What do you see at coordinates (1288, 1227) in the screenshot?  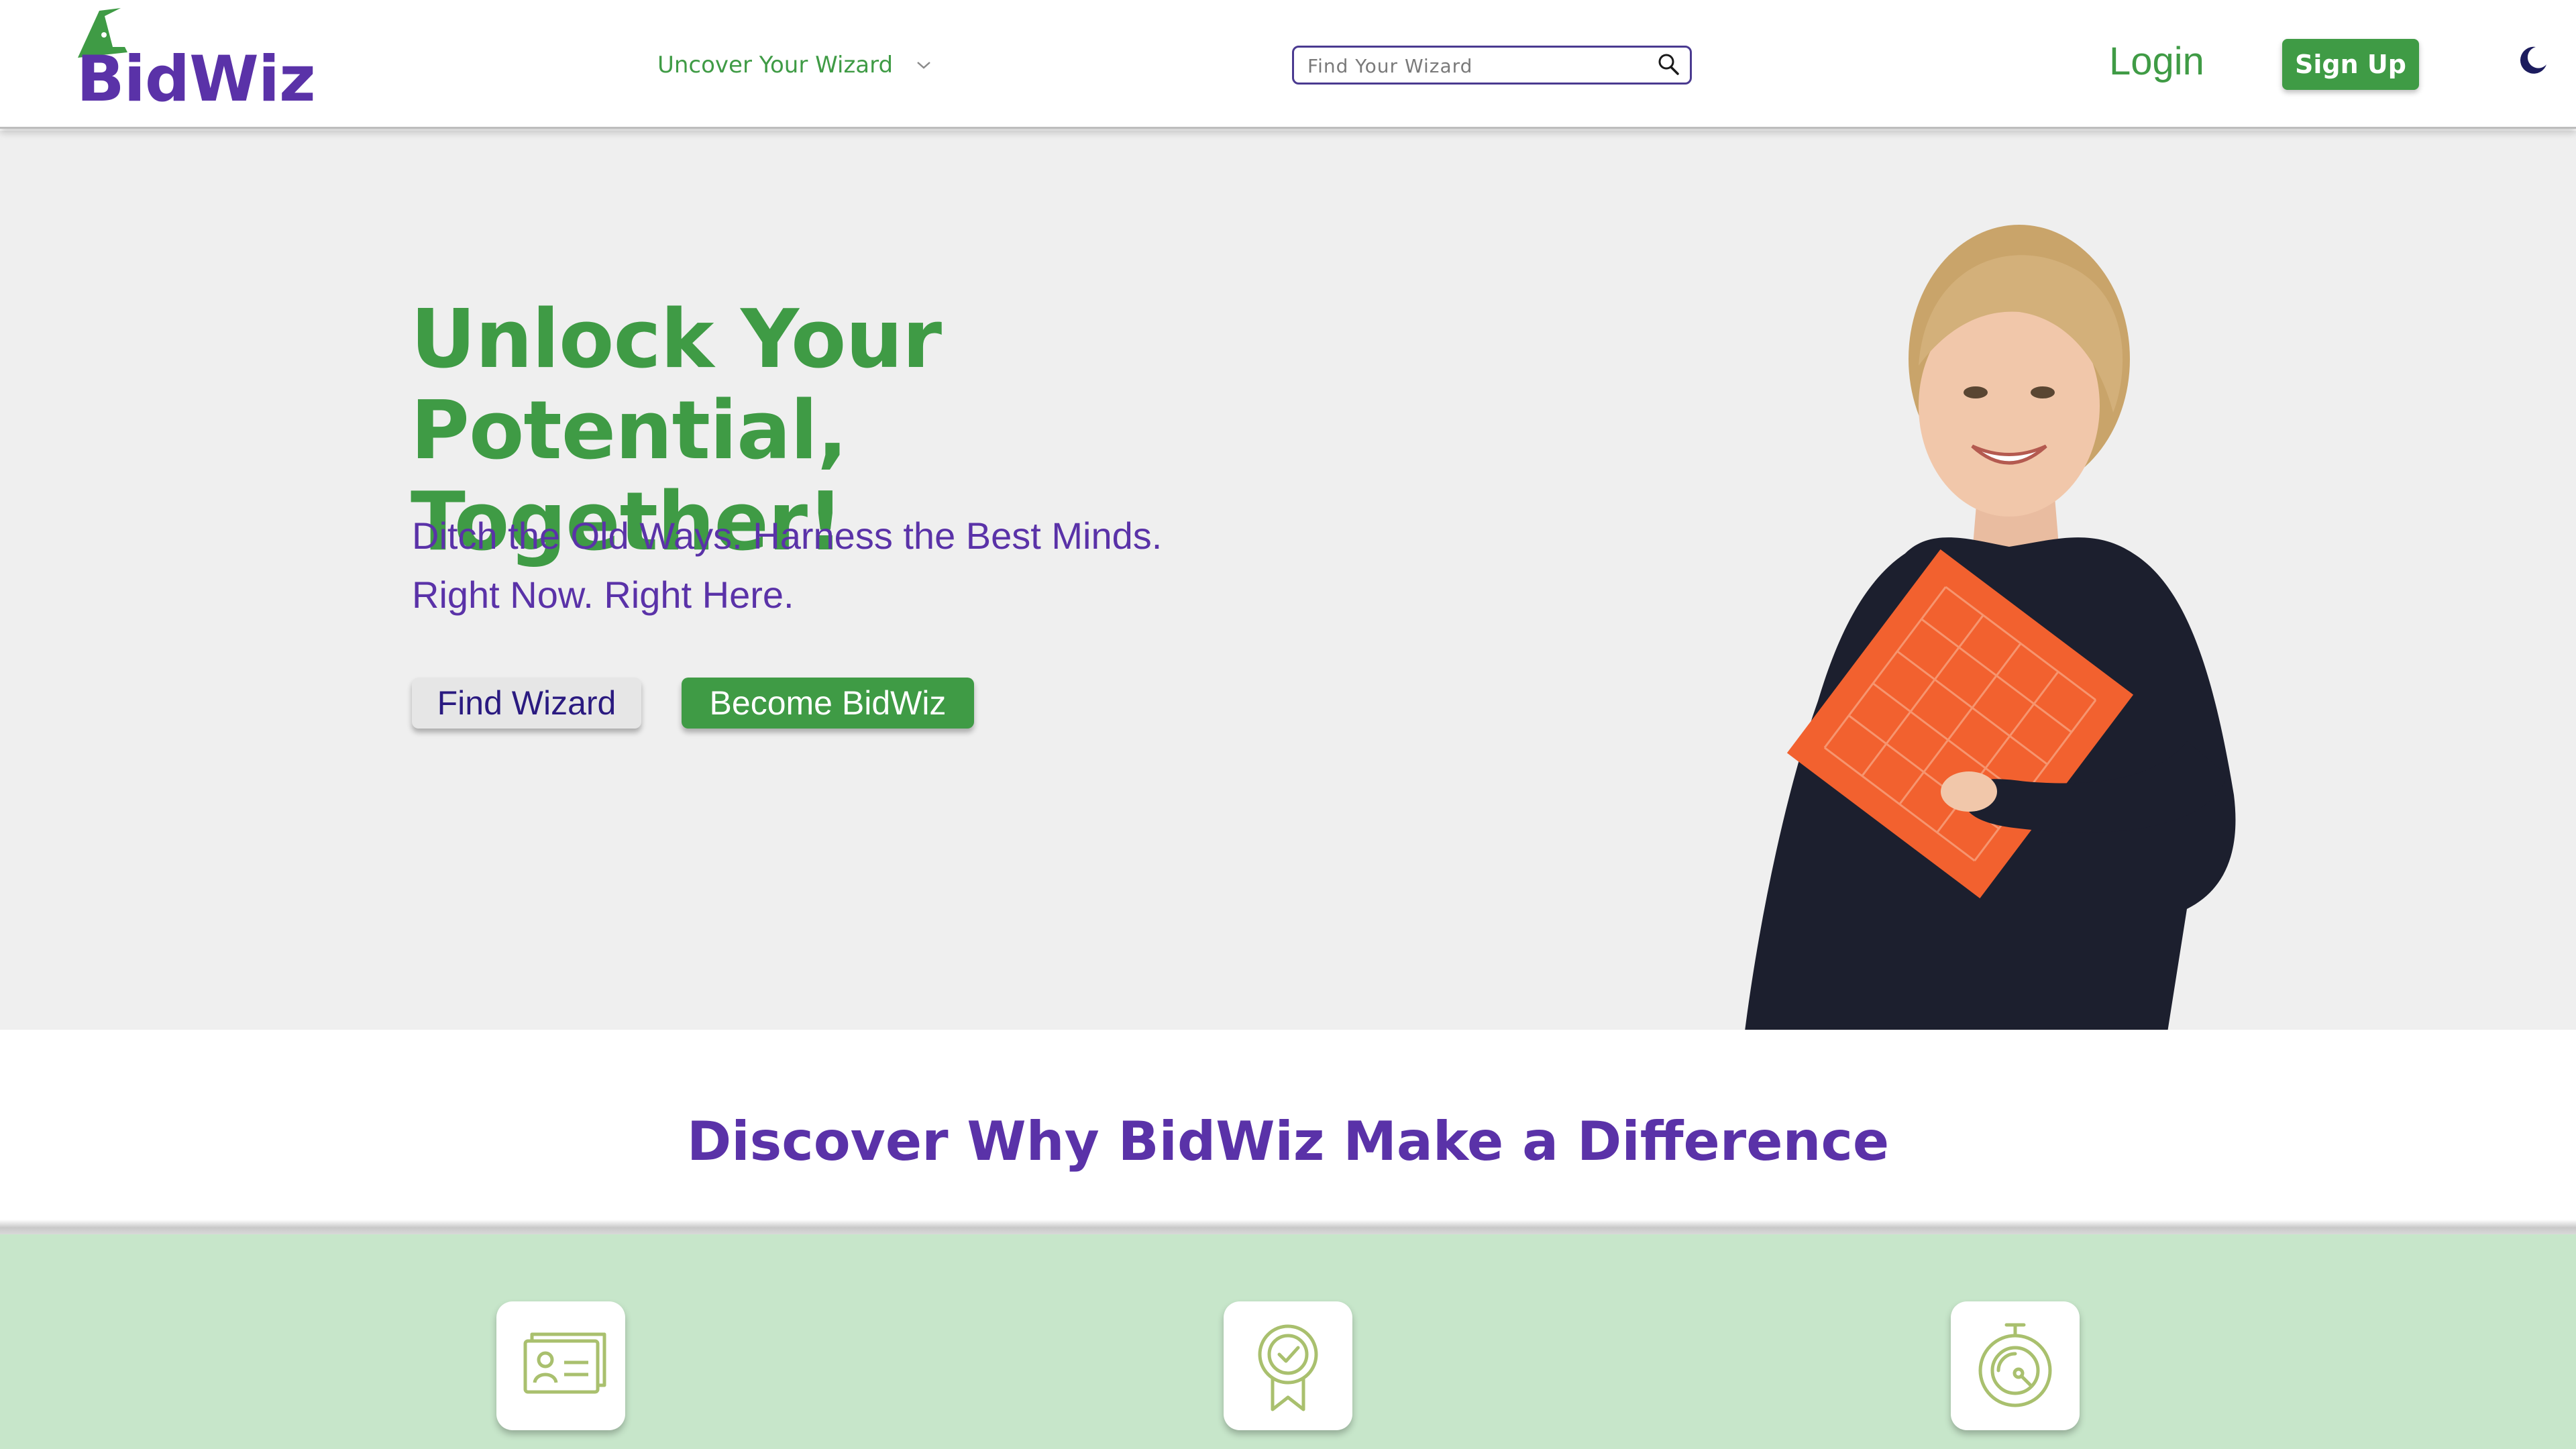 I see `section-divider` at bounding box center [1288, 1227].